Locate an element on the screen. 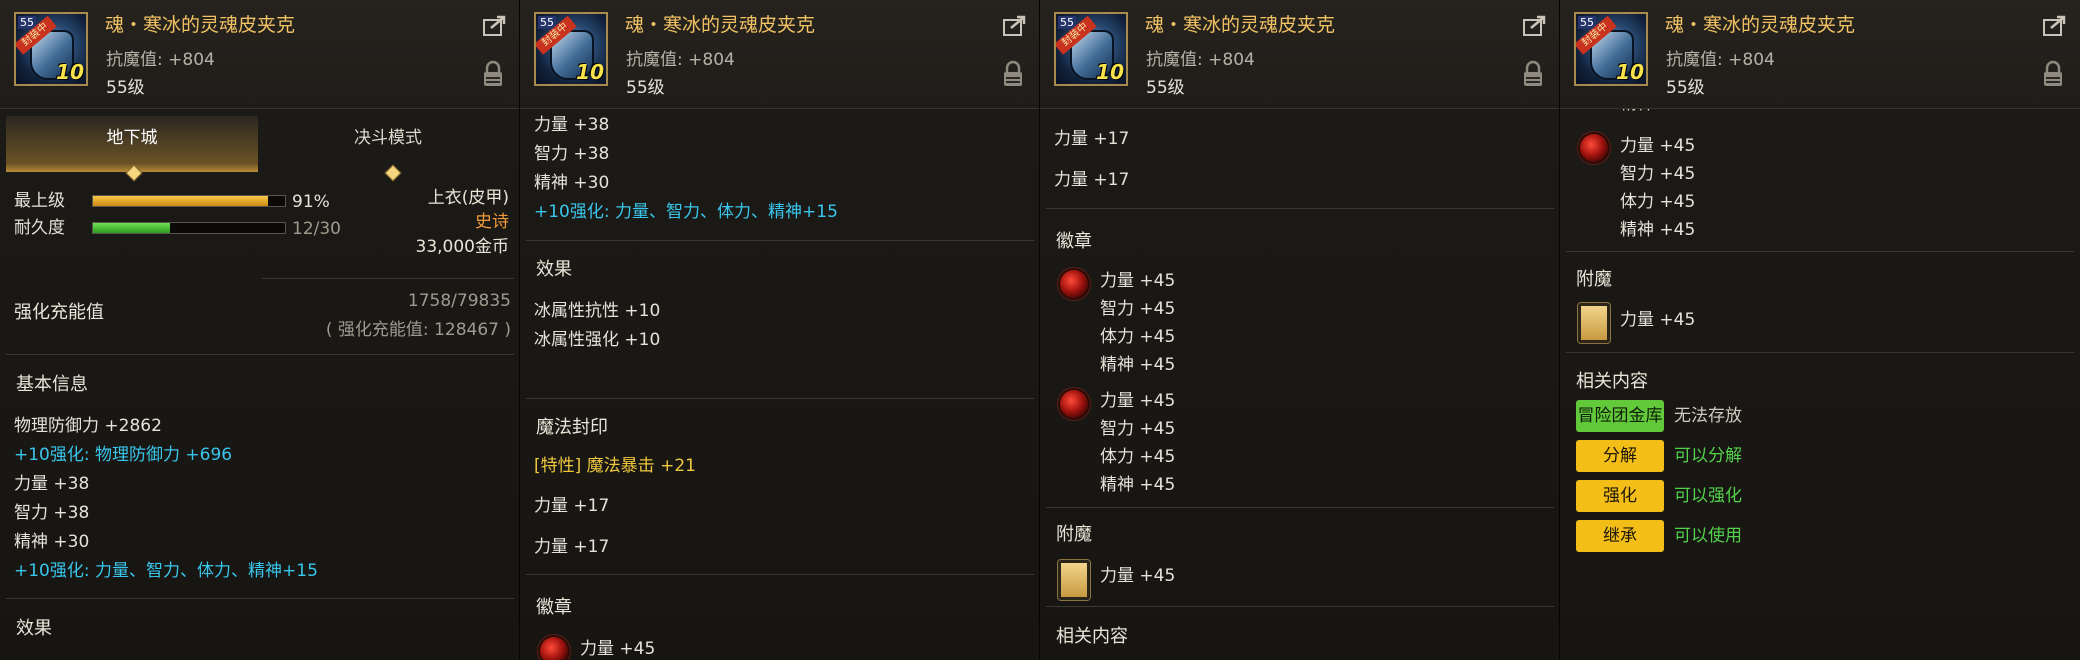  stat-line: +10强化: 力量、智力、体力、精神+15 is located at coordinates (686, 212).